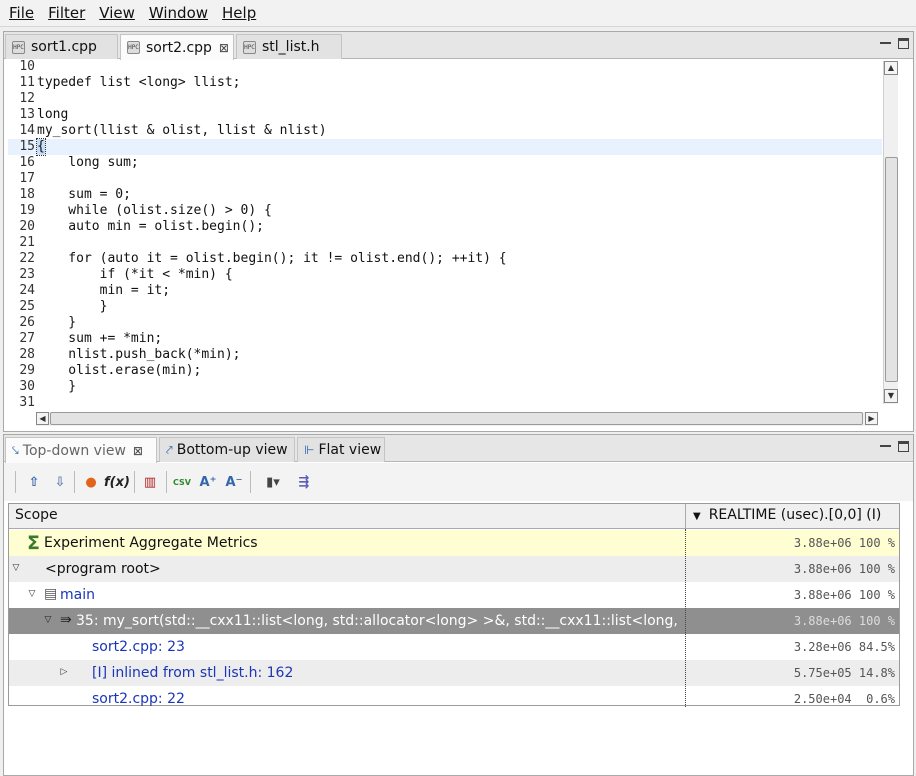  What do you see at coordinates (27, 210) in the screenshot?
I see `line-number: 19` at bounding box center [27, 210].